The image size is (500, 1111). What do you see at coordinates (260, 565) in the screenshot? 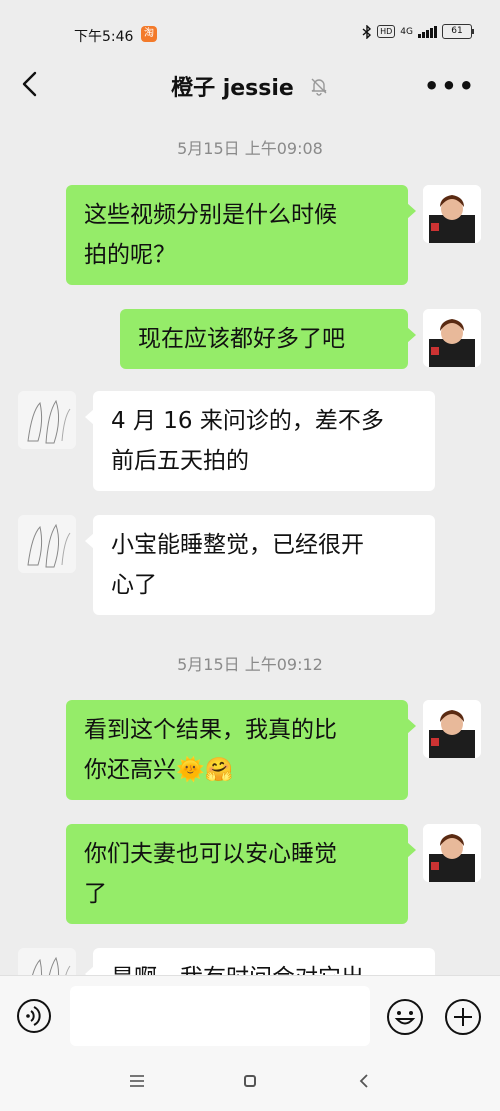
I see `incoming-message: 小宝能睡整觉，已经很开 心了` at bounding box center [260, 565].